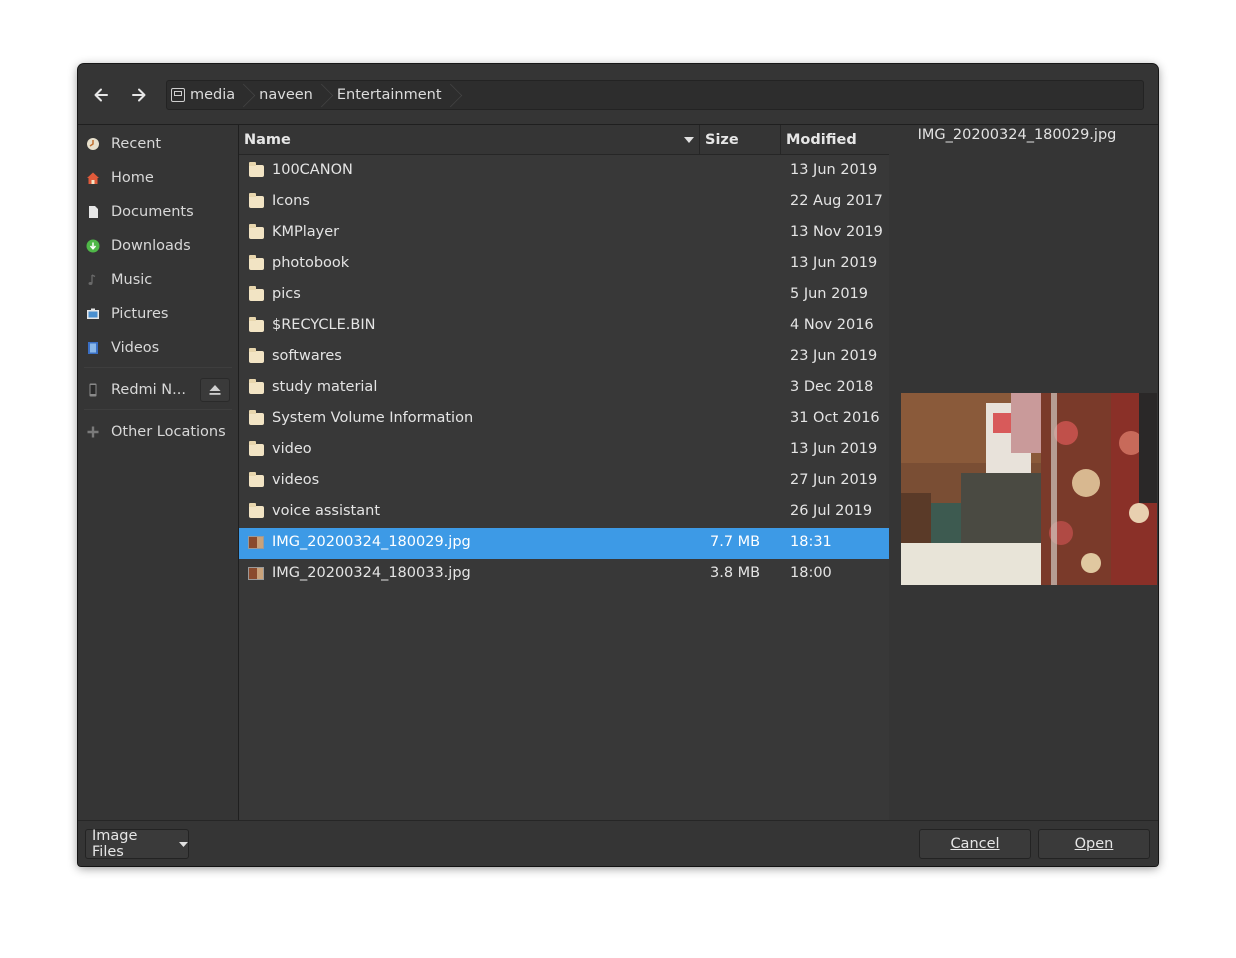  Describe the element at coordinates (564, 450) in the screenshot. I see `folder-row: video 13 Jun 2019` at that location.